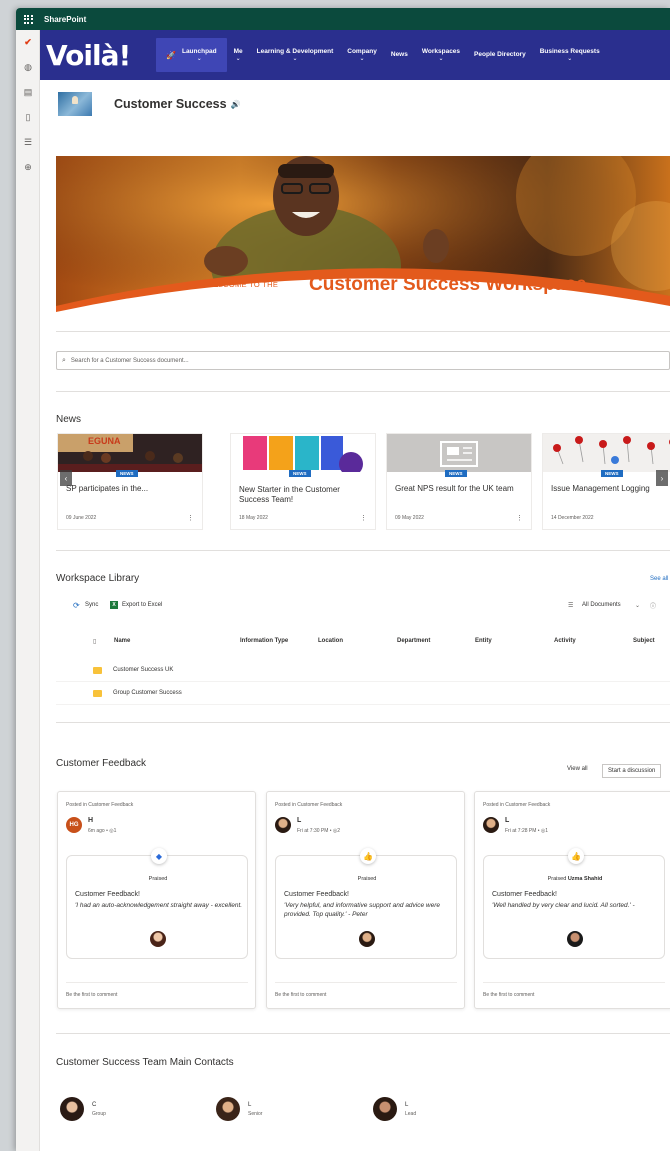  I want to click on news-title-text: Issue Management Logging, so click(610, 489).